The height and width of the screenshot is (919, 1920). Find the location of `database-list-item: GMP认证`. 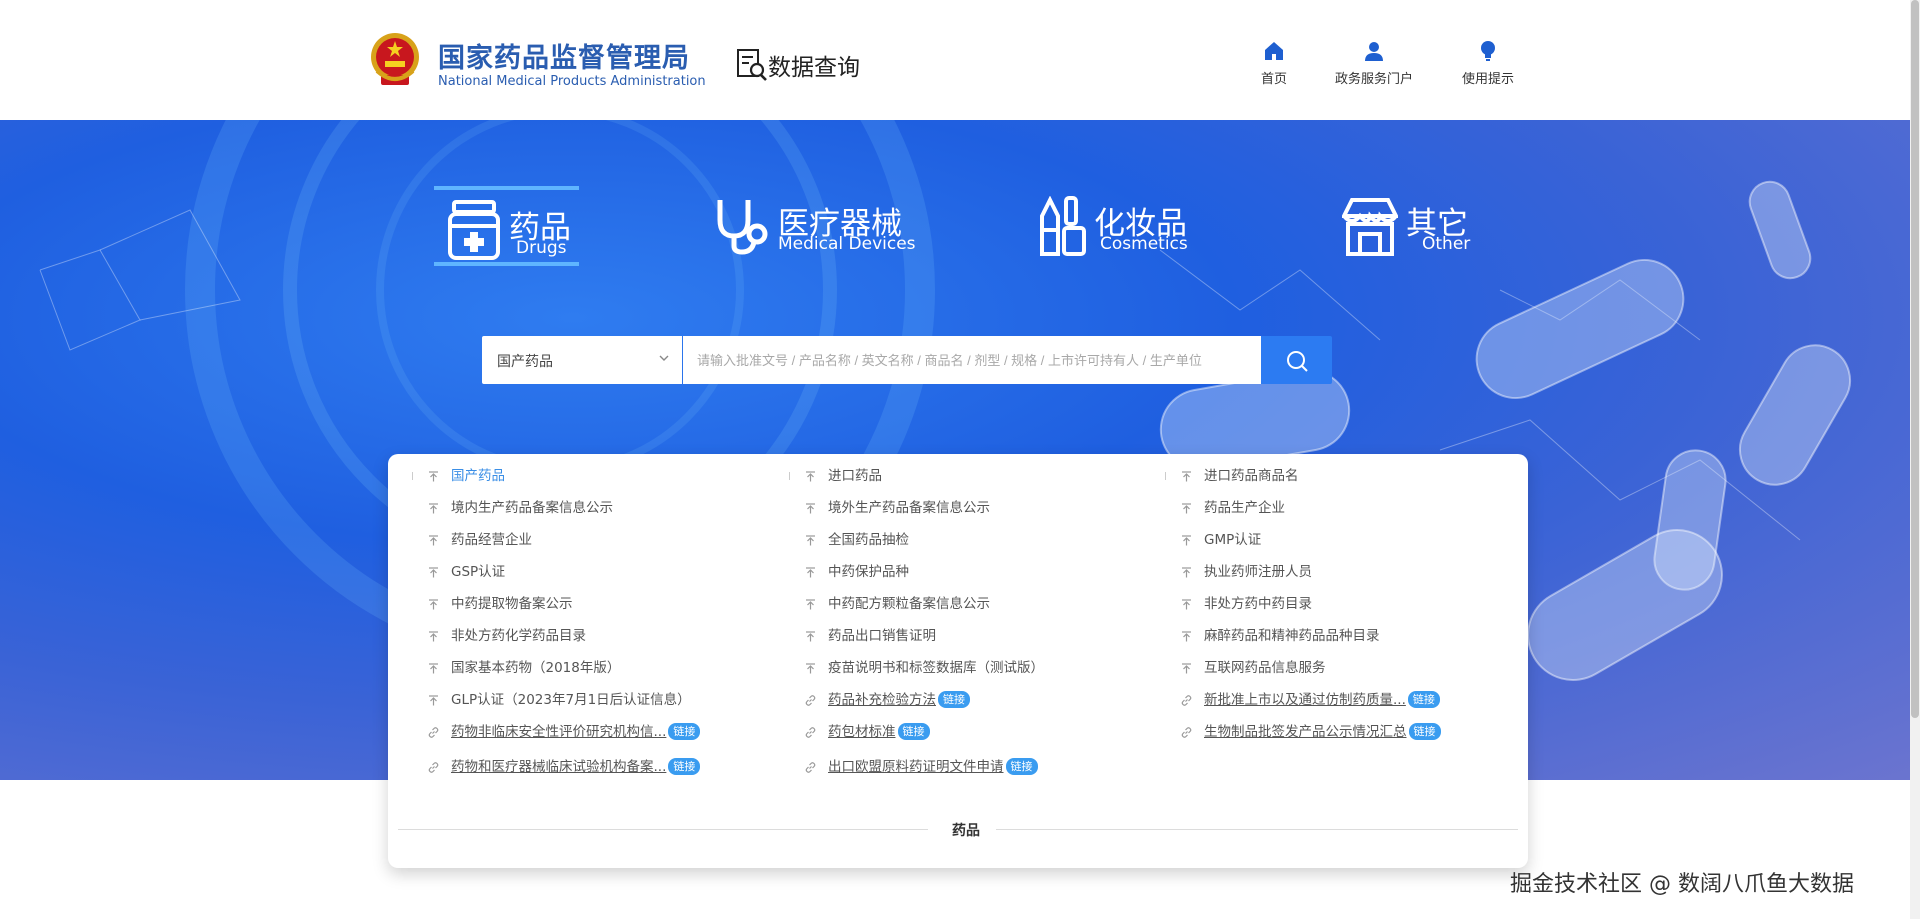

database-list-item: GMP认证 is located at coordinates (1329, 540).